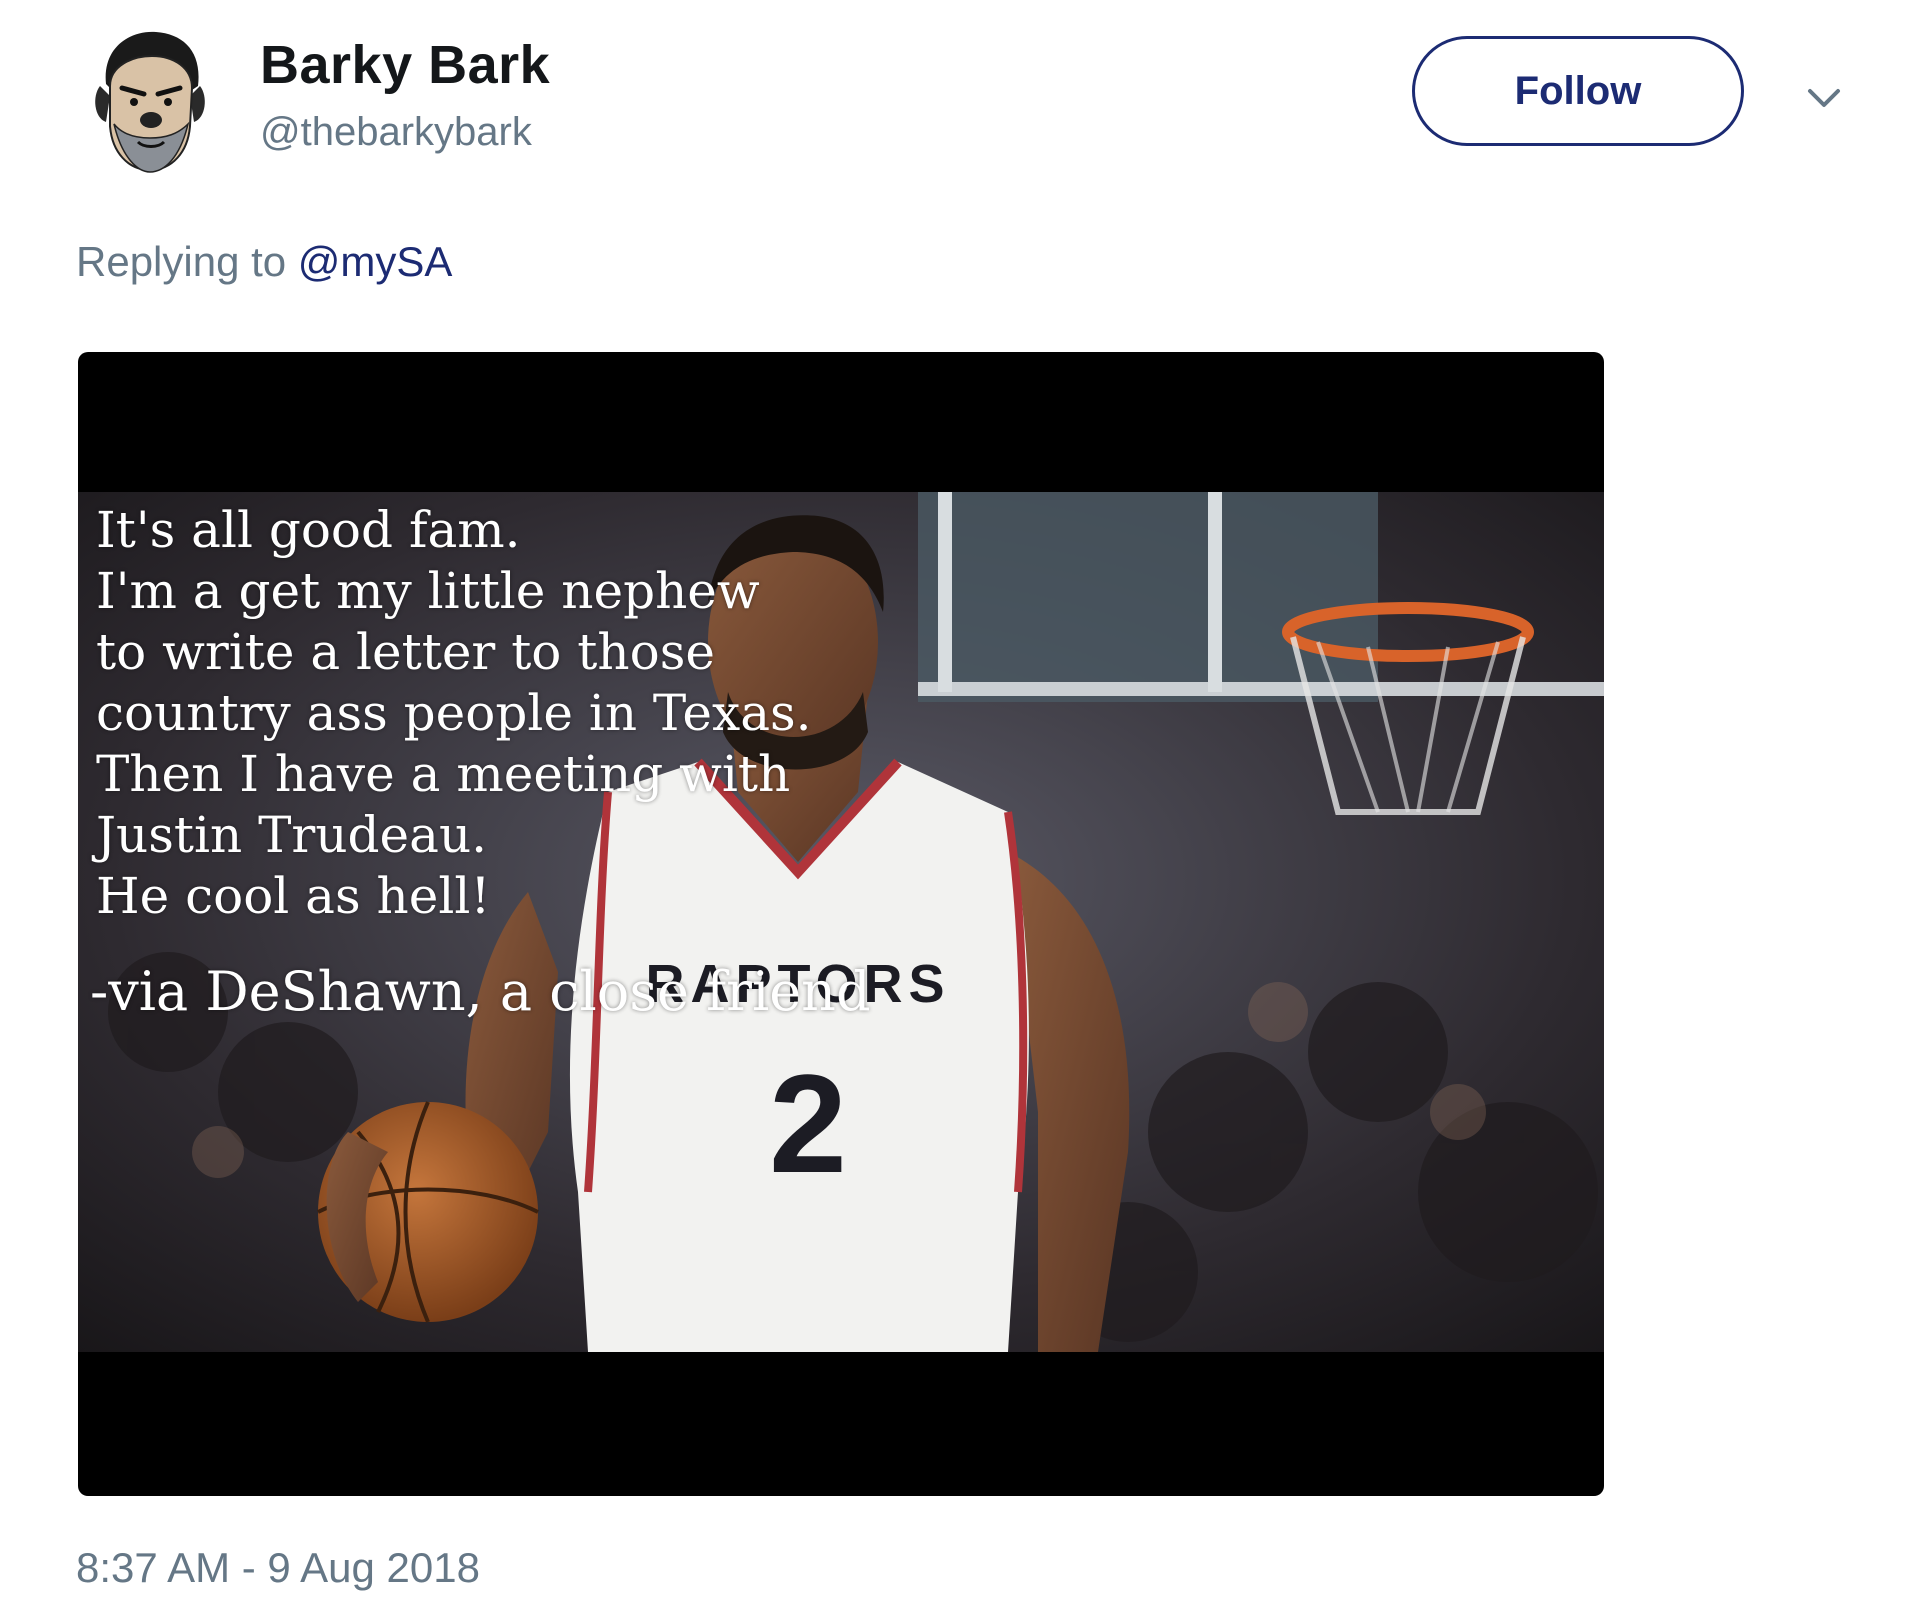 This screenshot has height=1608, width=1920. What do you see at coordinates (405, 652) in the screenshot?
I see `caption-line: to write a letter to those` at bounding box center [405, 652].